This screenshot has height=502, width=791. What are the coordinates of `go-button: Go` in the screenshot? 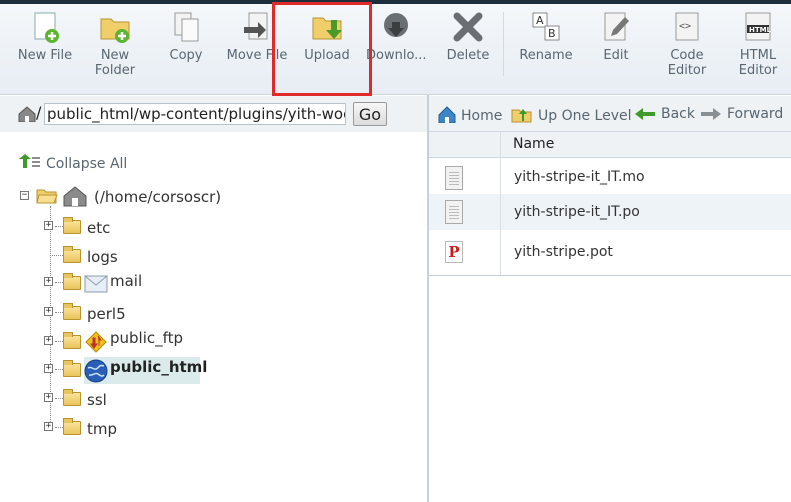 It's located at (370, 114).